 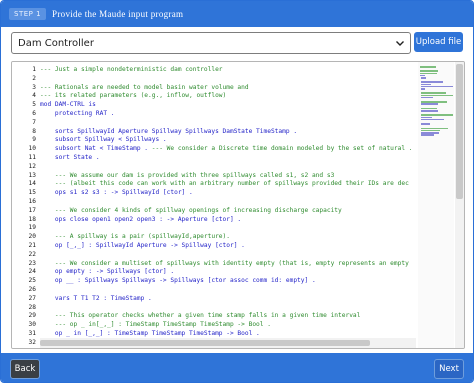 What do you see at coordinates (32, 263) in the screenshot?
I see `line-number: 23` at bounding box center [32, 263].